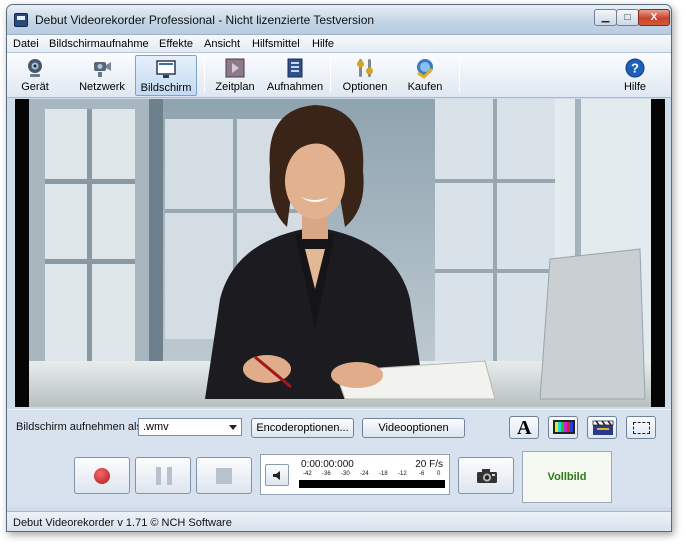 The height and width of the screenshot is (550, 686). What do you see at coordinates (365, 87) in the screenshot?
I see `toolbar-label: Optionen` at bounding box center [365, 87].